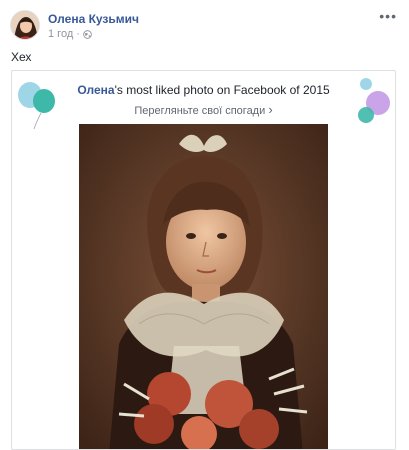  I want to click on more-options-icon: •••, so click(388, 16).